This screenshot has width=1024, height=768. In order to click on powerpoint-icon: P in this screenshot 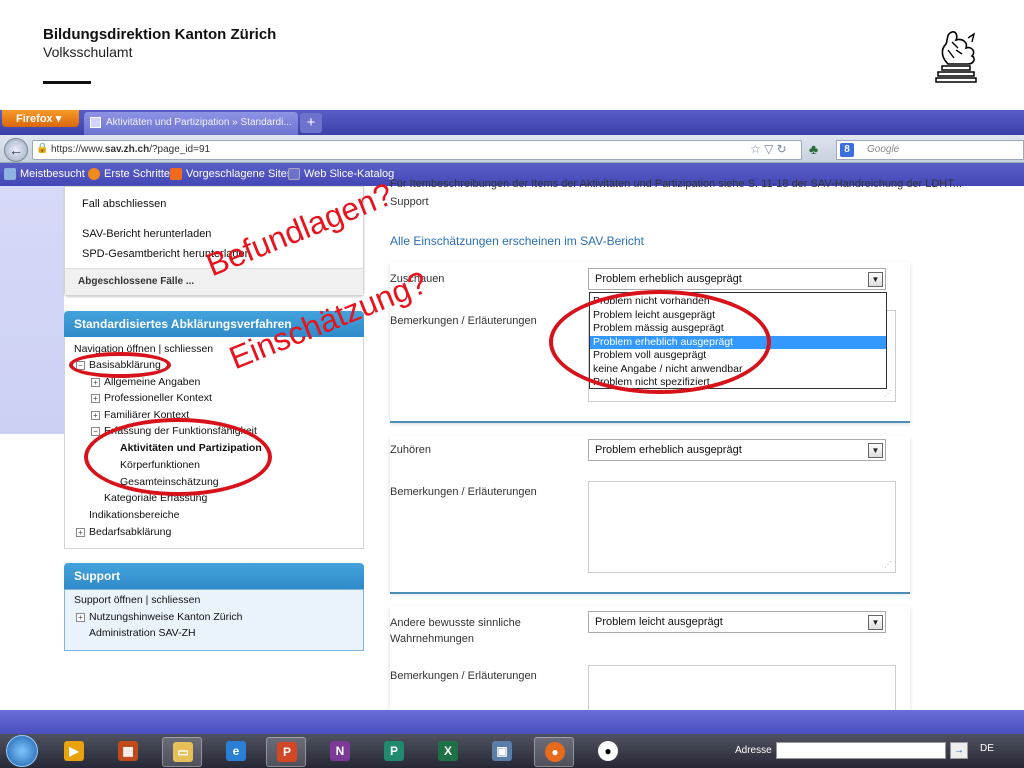, I will do `click(287, 752)`.